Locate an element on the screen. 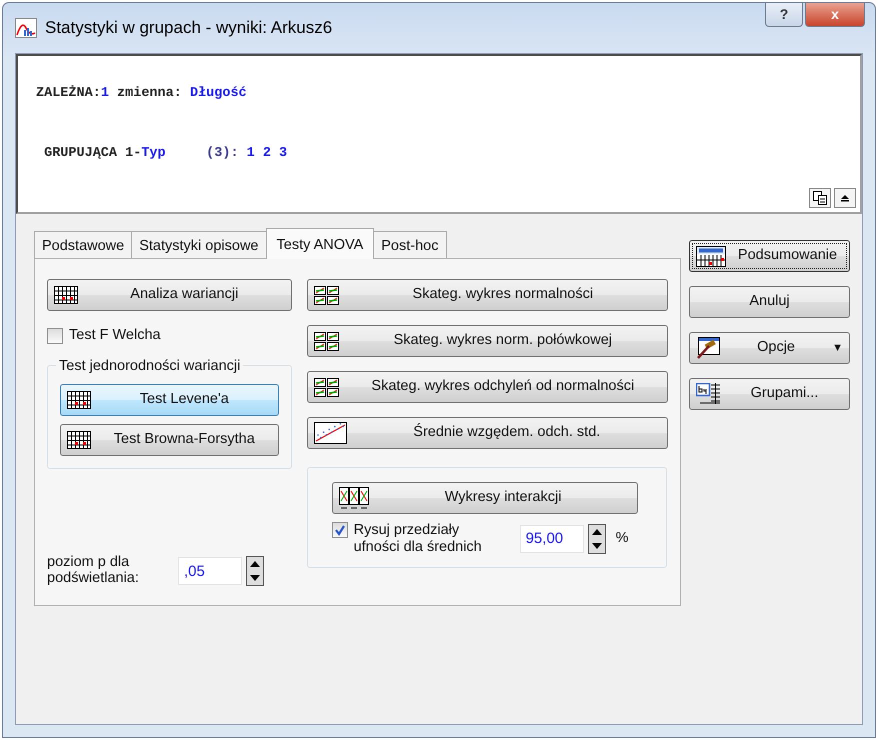 The width and height of the screenshot is (878, 740). interaction-plot-icon is located at coordinates (354, 498).